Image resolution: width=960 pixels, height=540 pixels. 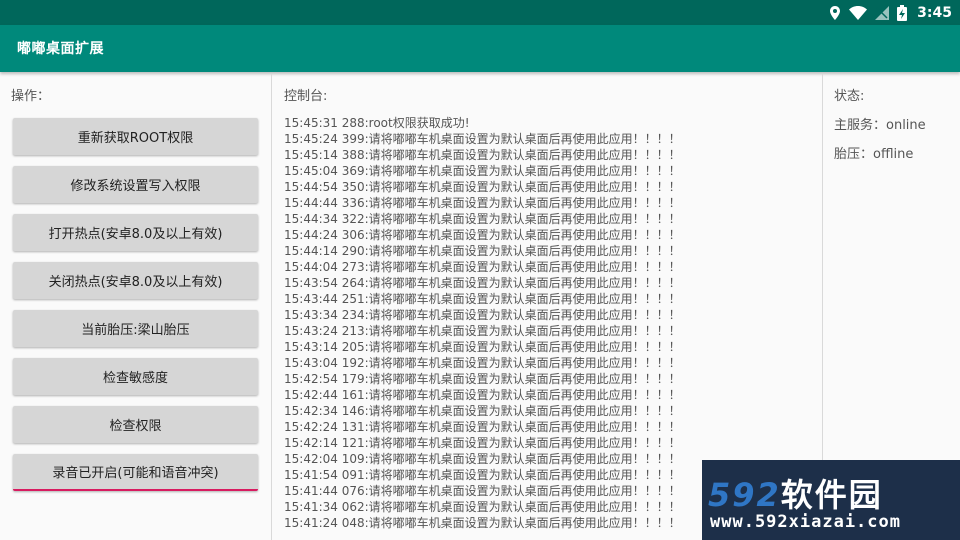 I want to click on tire-pressure-button: 当前胎压:梁山胎压, so click(x=135, y=328).